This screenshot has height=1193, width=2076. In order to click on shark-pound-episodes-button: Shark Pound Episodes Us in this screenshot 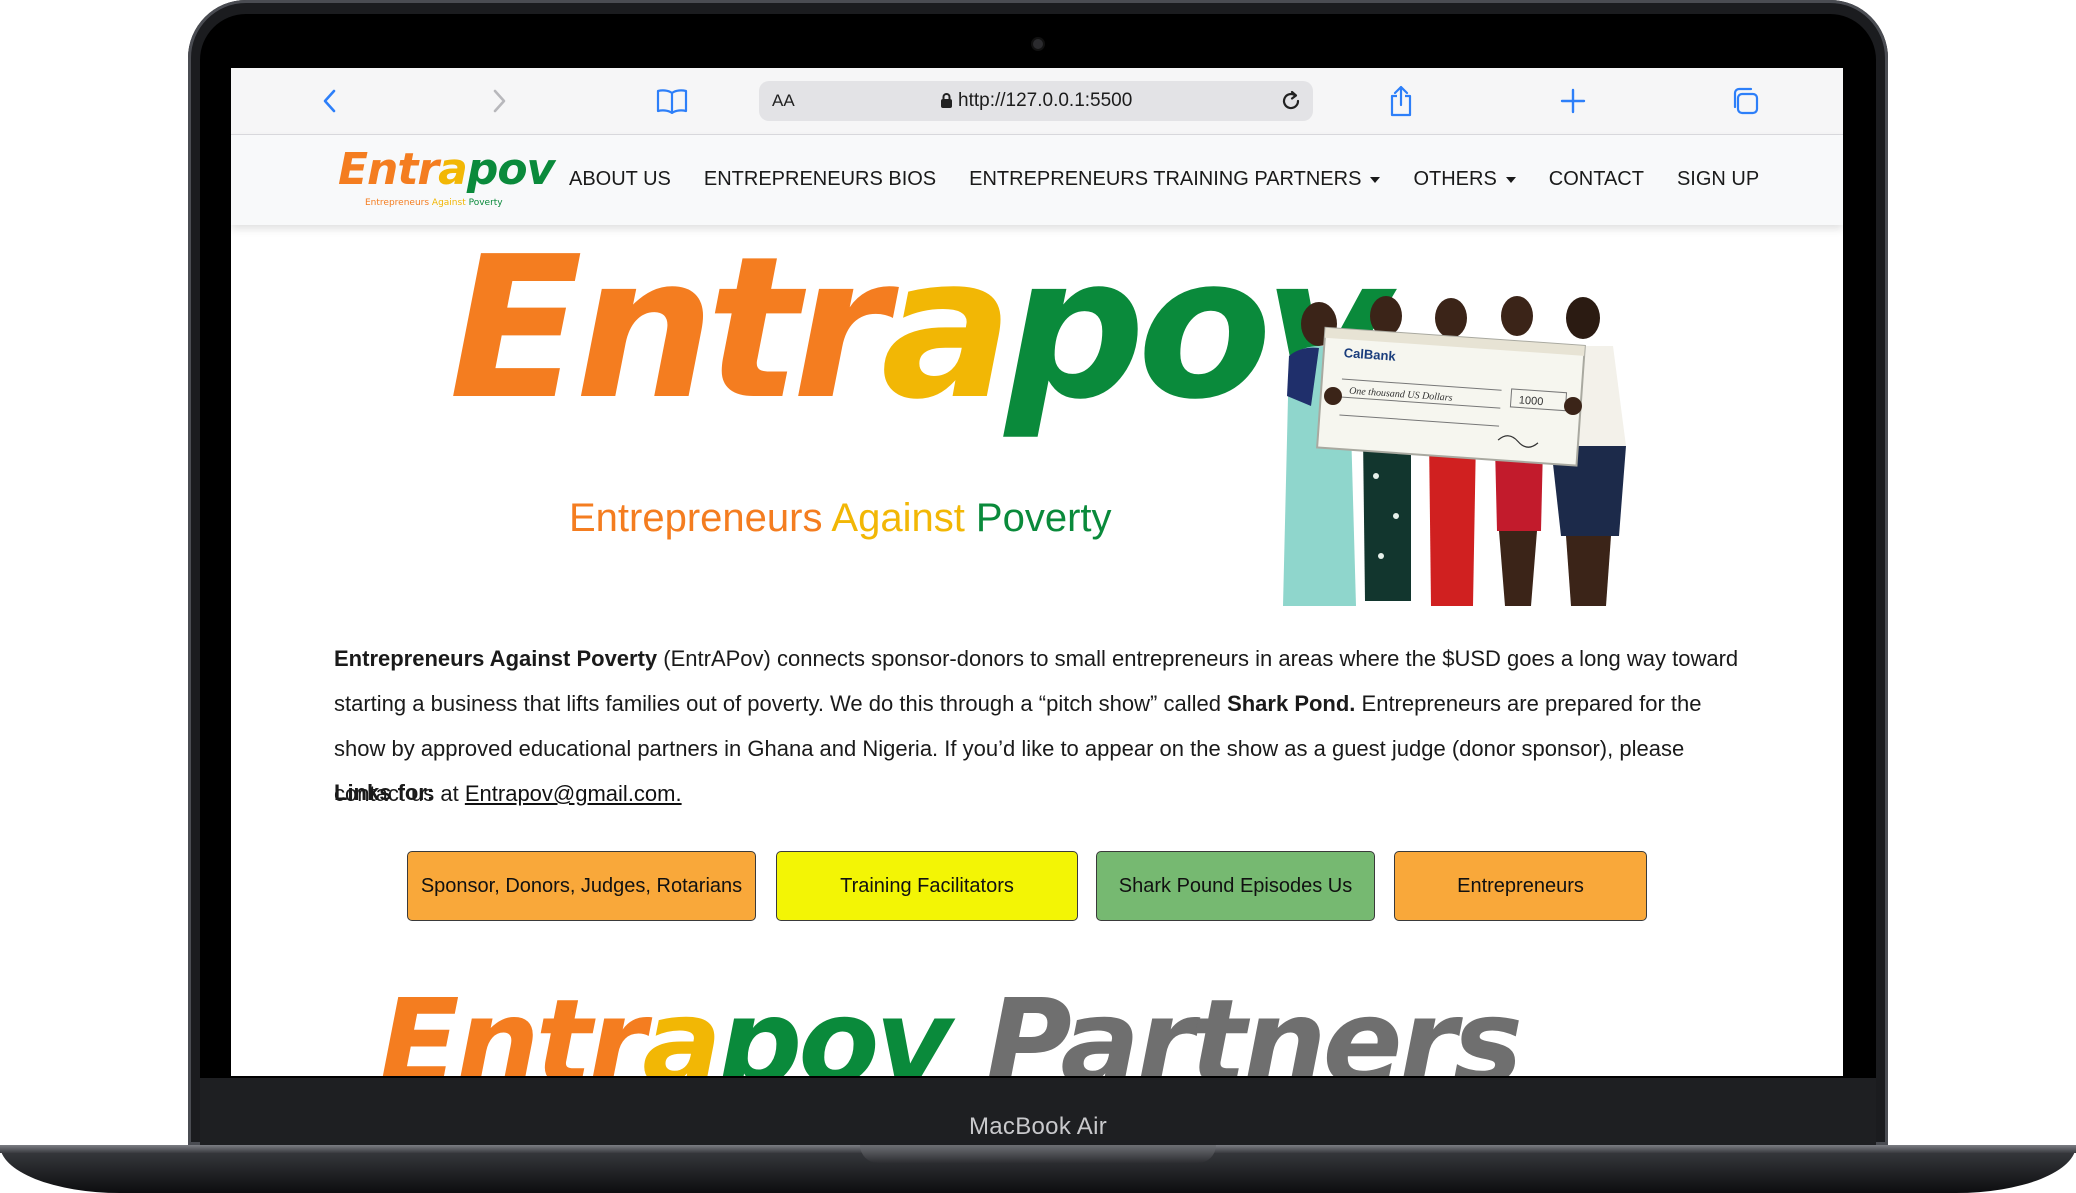, I will do `click(1235, 886)`.